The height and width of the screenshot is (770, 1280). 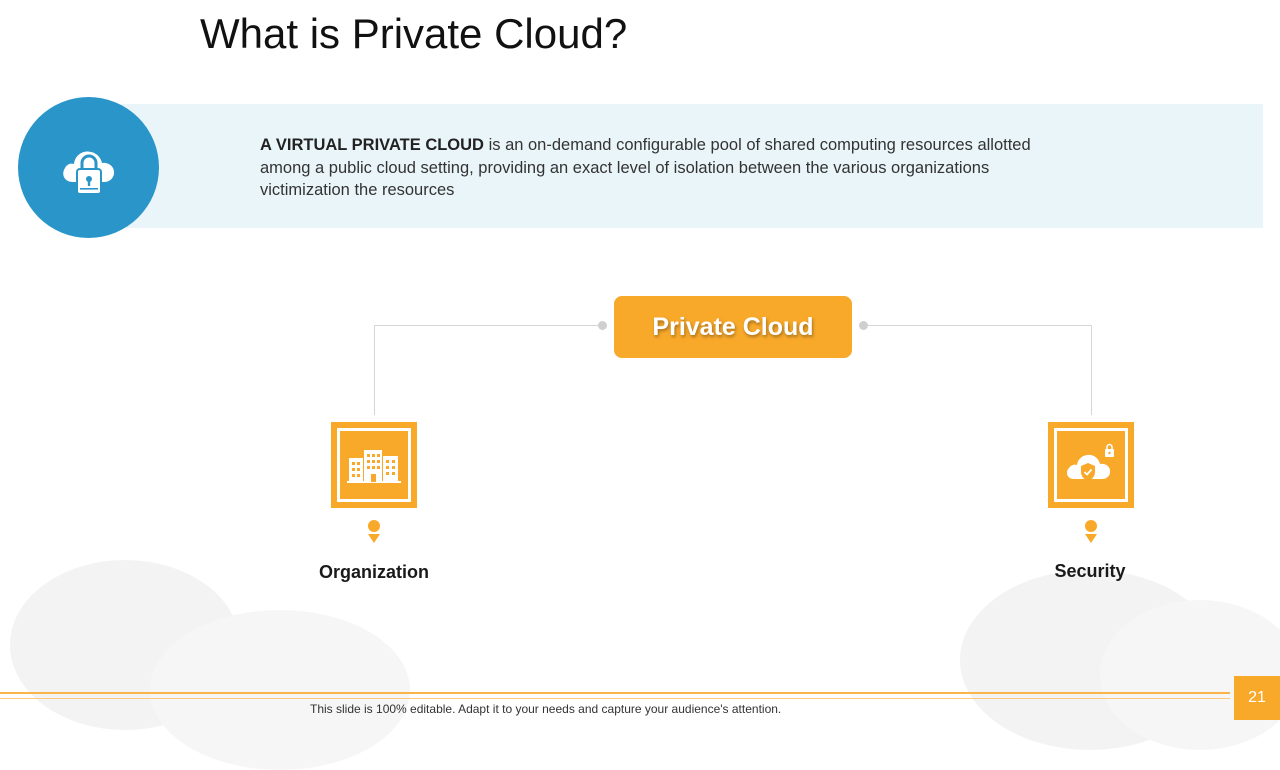 I want to click on security-icon-box, so click(x=1091, y=465).